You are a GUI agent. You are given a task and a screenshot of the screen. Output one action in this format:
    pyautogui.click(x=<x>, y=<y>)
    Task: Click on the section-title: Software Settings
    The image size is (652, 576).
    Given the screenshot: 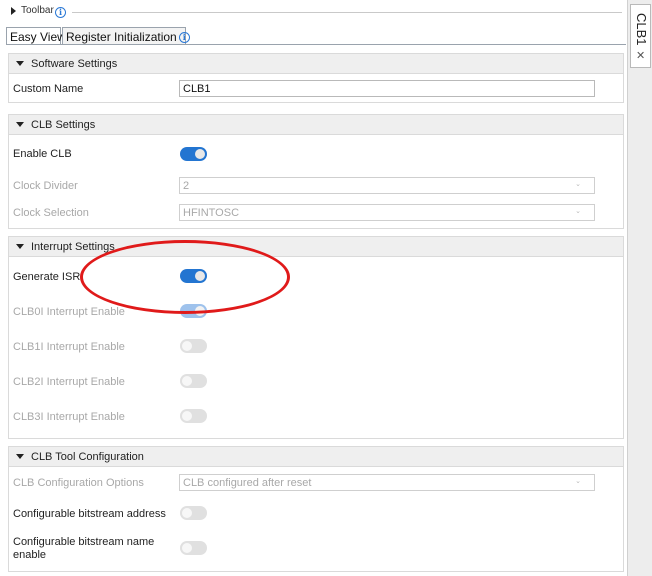 What is the action you would take?
    pyautogui.click(x=74, y=64)
    